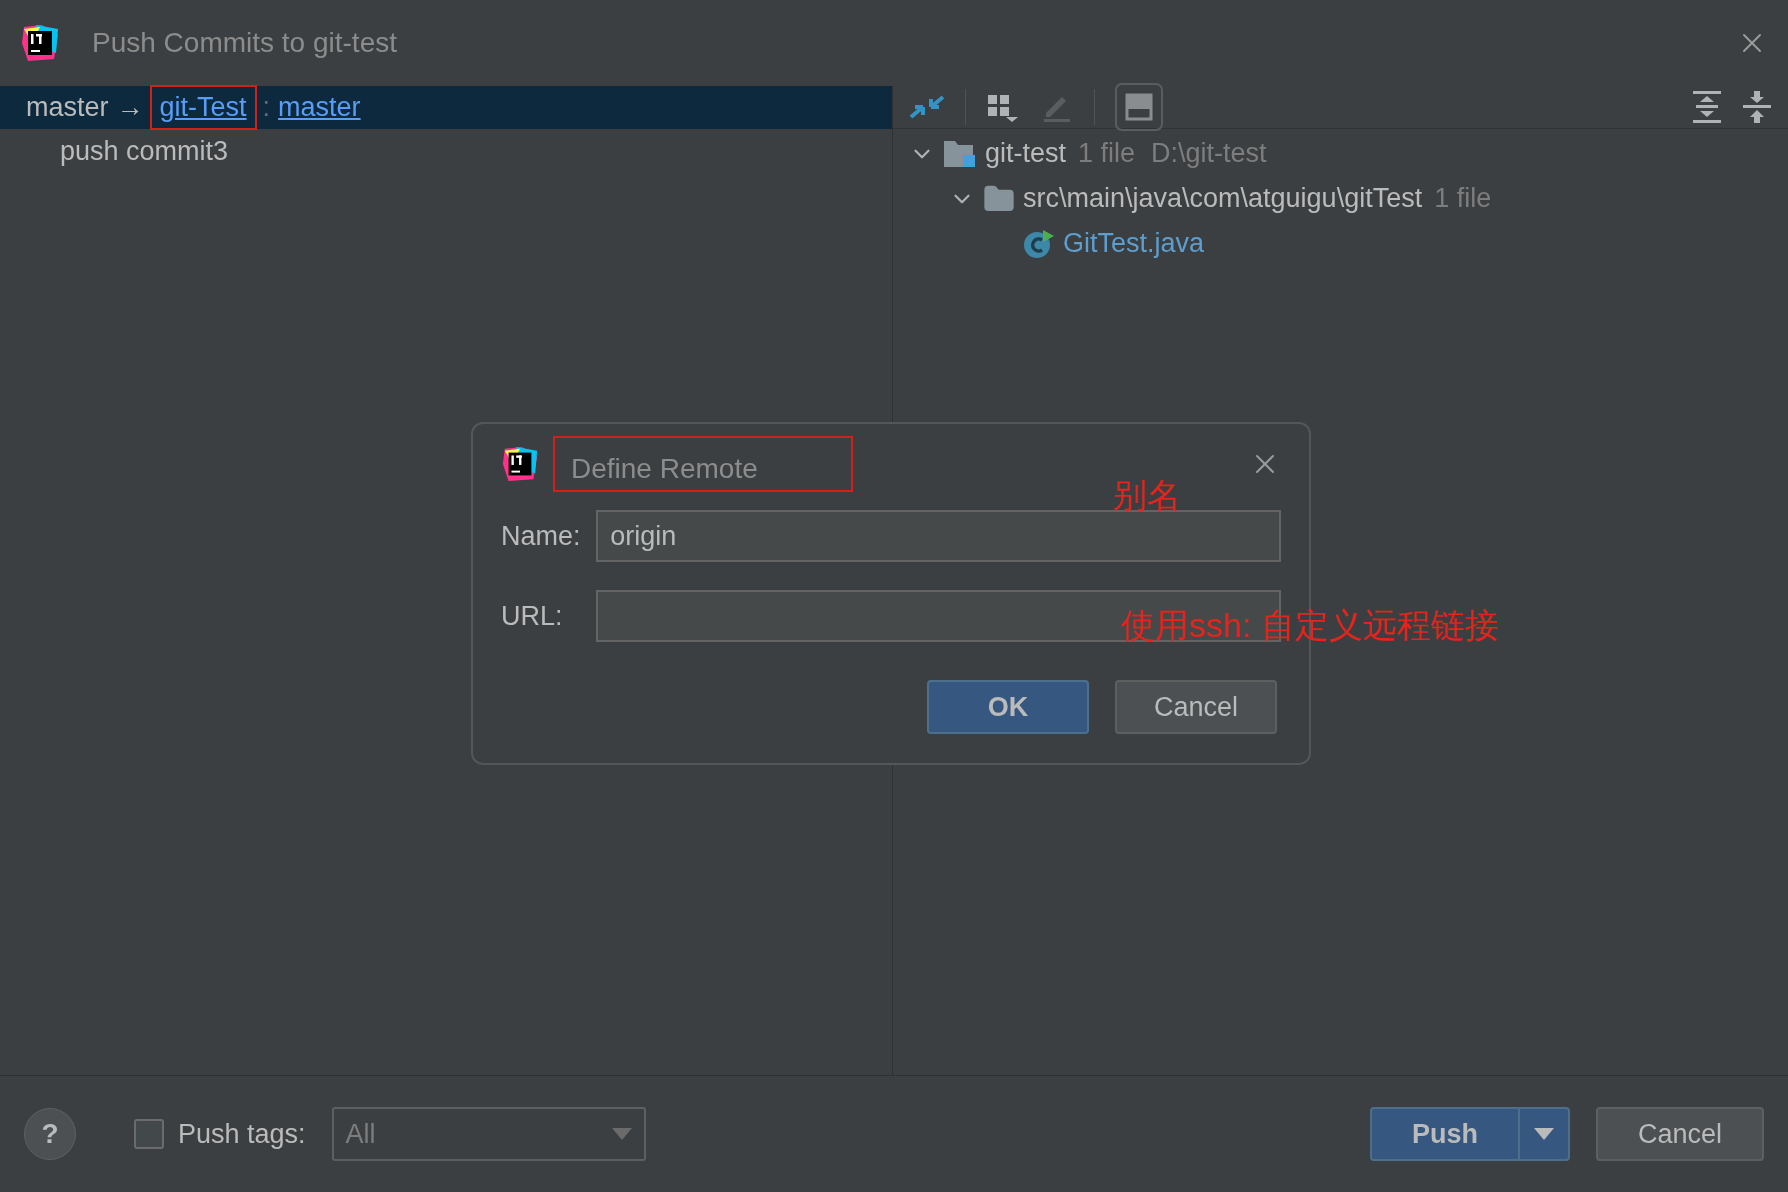  What do you see at coordinates (960, 153) in the screenshot?
I see `repository-folder-icon` at bounding box center [960, 153].